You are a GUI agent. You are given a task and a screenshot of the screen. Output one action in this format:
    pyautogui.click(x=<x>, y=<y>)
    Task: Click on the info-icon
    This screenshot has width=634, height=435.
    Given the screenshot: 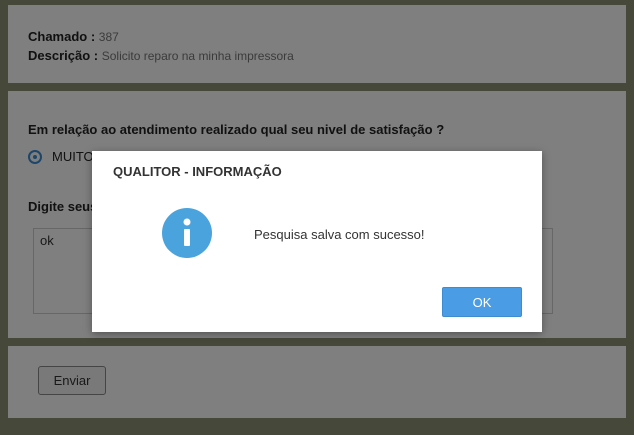 What is the action you would take?
    pyautogui.click(x=187, y=233)
    